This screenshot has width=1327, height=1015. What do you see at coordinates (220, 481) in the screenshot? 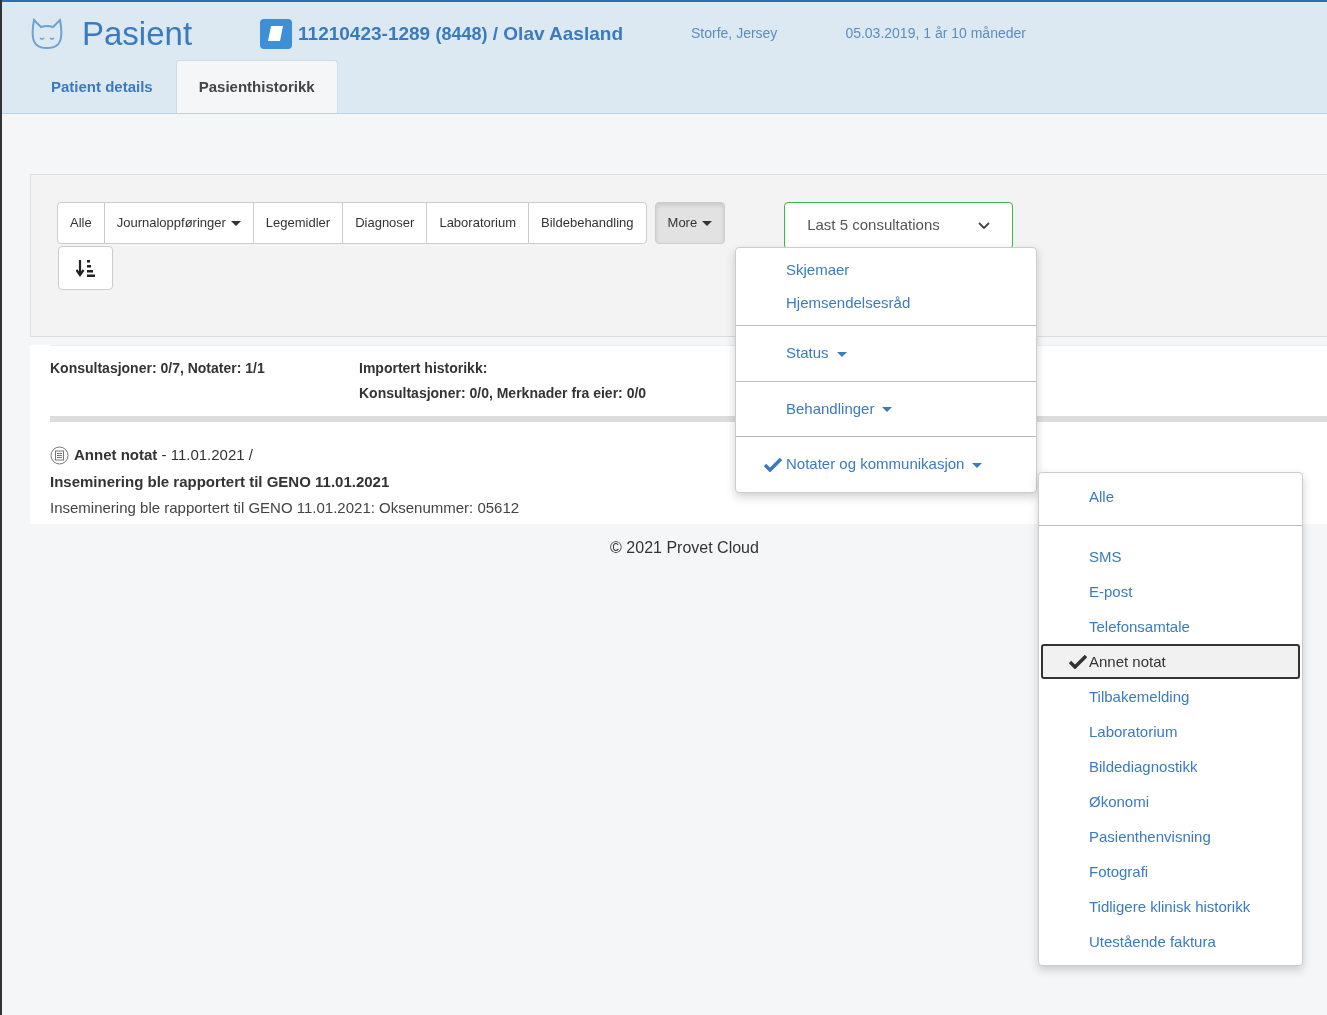
I see `note-title: Inseminering ble rapportert til GENO 11.01.2021` at bounding box center [220, 481].